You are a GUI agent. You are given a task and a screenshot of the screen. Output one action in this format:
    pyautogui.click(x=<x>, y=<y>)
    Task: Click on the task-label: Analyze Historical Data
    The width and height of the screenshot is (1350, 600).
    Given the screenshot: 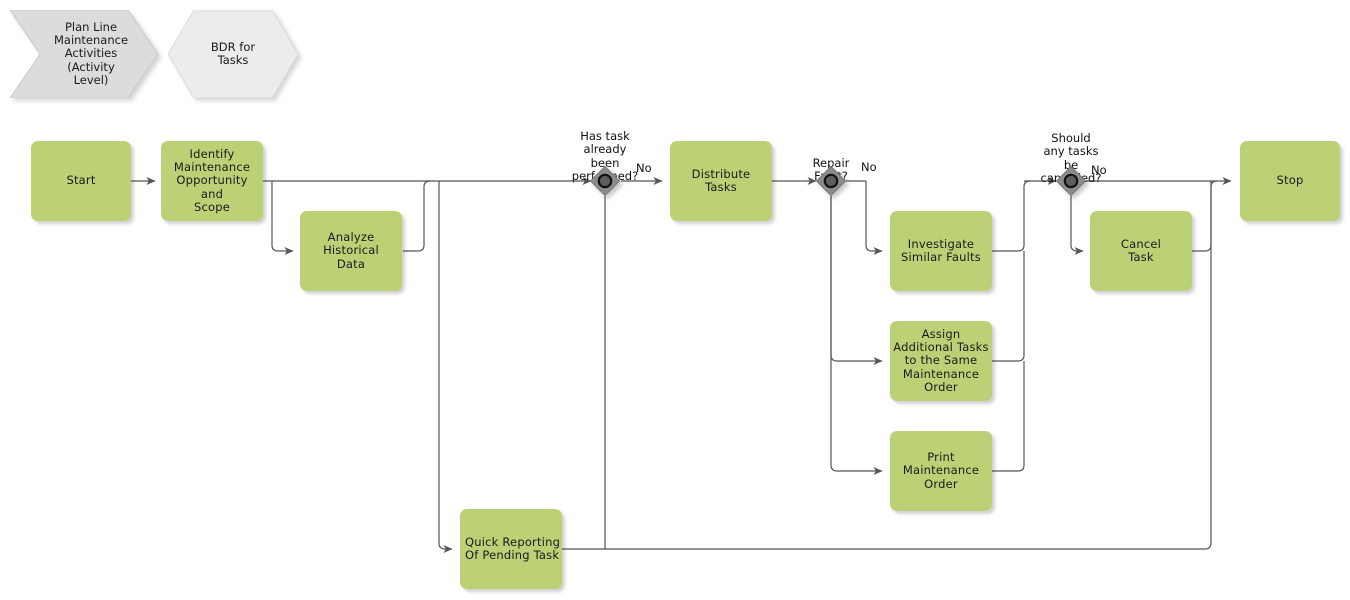 What is the action you would take?
    pyautogui.click(x=351, y=250)
    